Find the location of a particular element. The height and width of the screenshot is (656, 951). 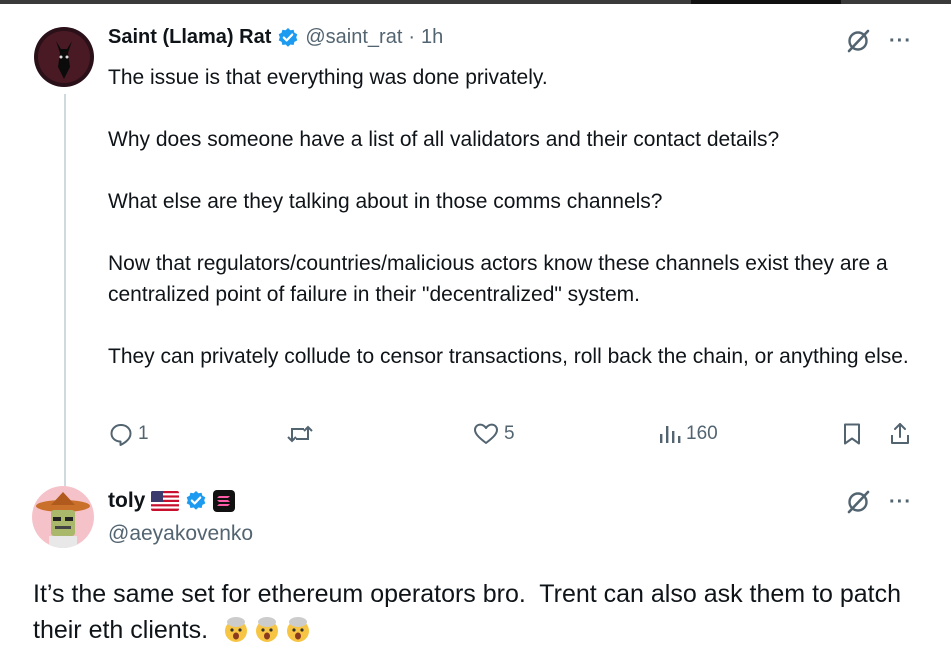

views-button: 160 is located at coordinates (688, 434).